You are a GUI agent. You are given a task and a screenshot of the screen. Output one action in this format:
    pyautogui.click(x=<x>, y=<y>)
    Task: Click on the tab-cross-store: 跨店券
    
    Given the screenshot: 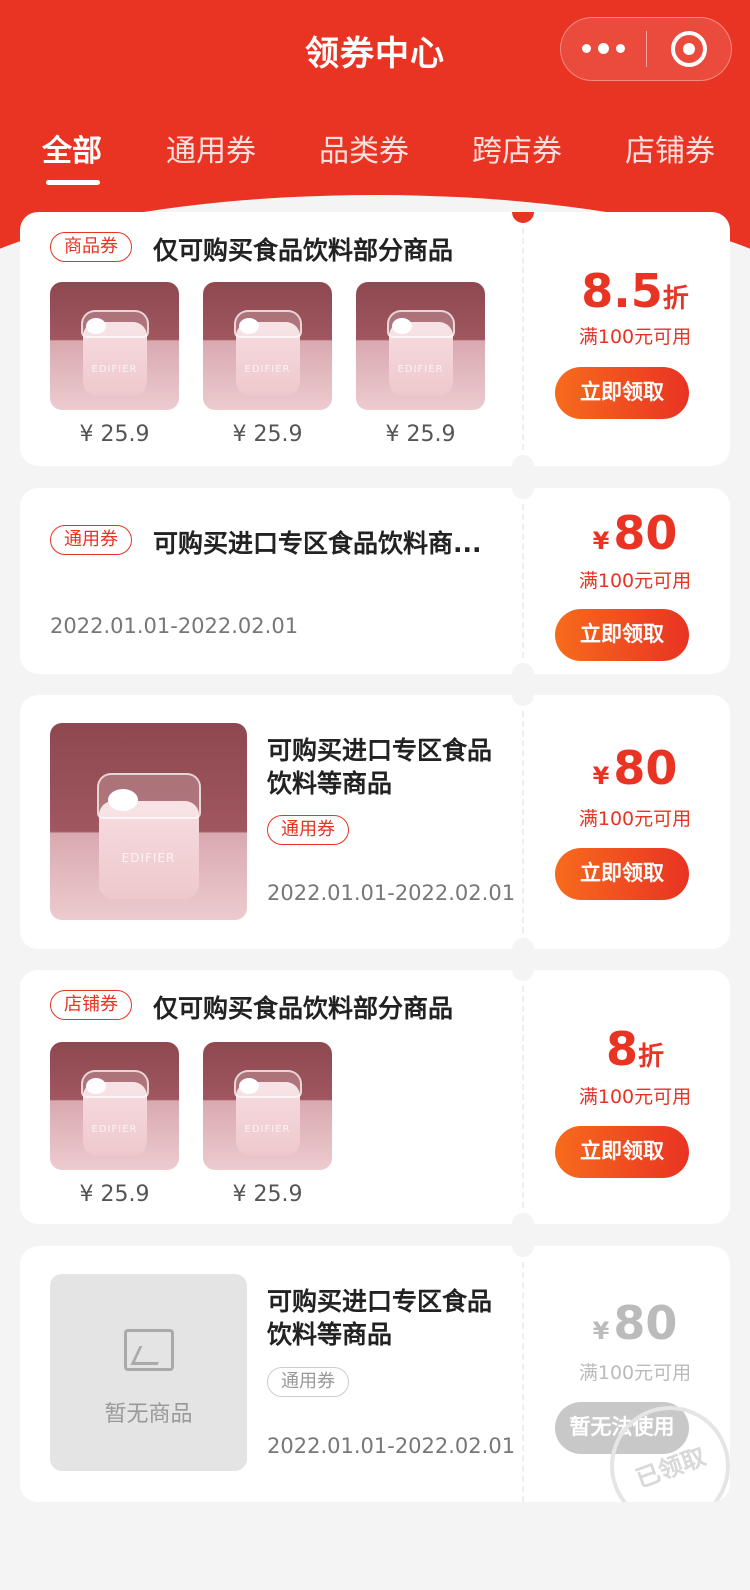 What is the action you would take?
    pyautogui.click(x=517, y=148)
    